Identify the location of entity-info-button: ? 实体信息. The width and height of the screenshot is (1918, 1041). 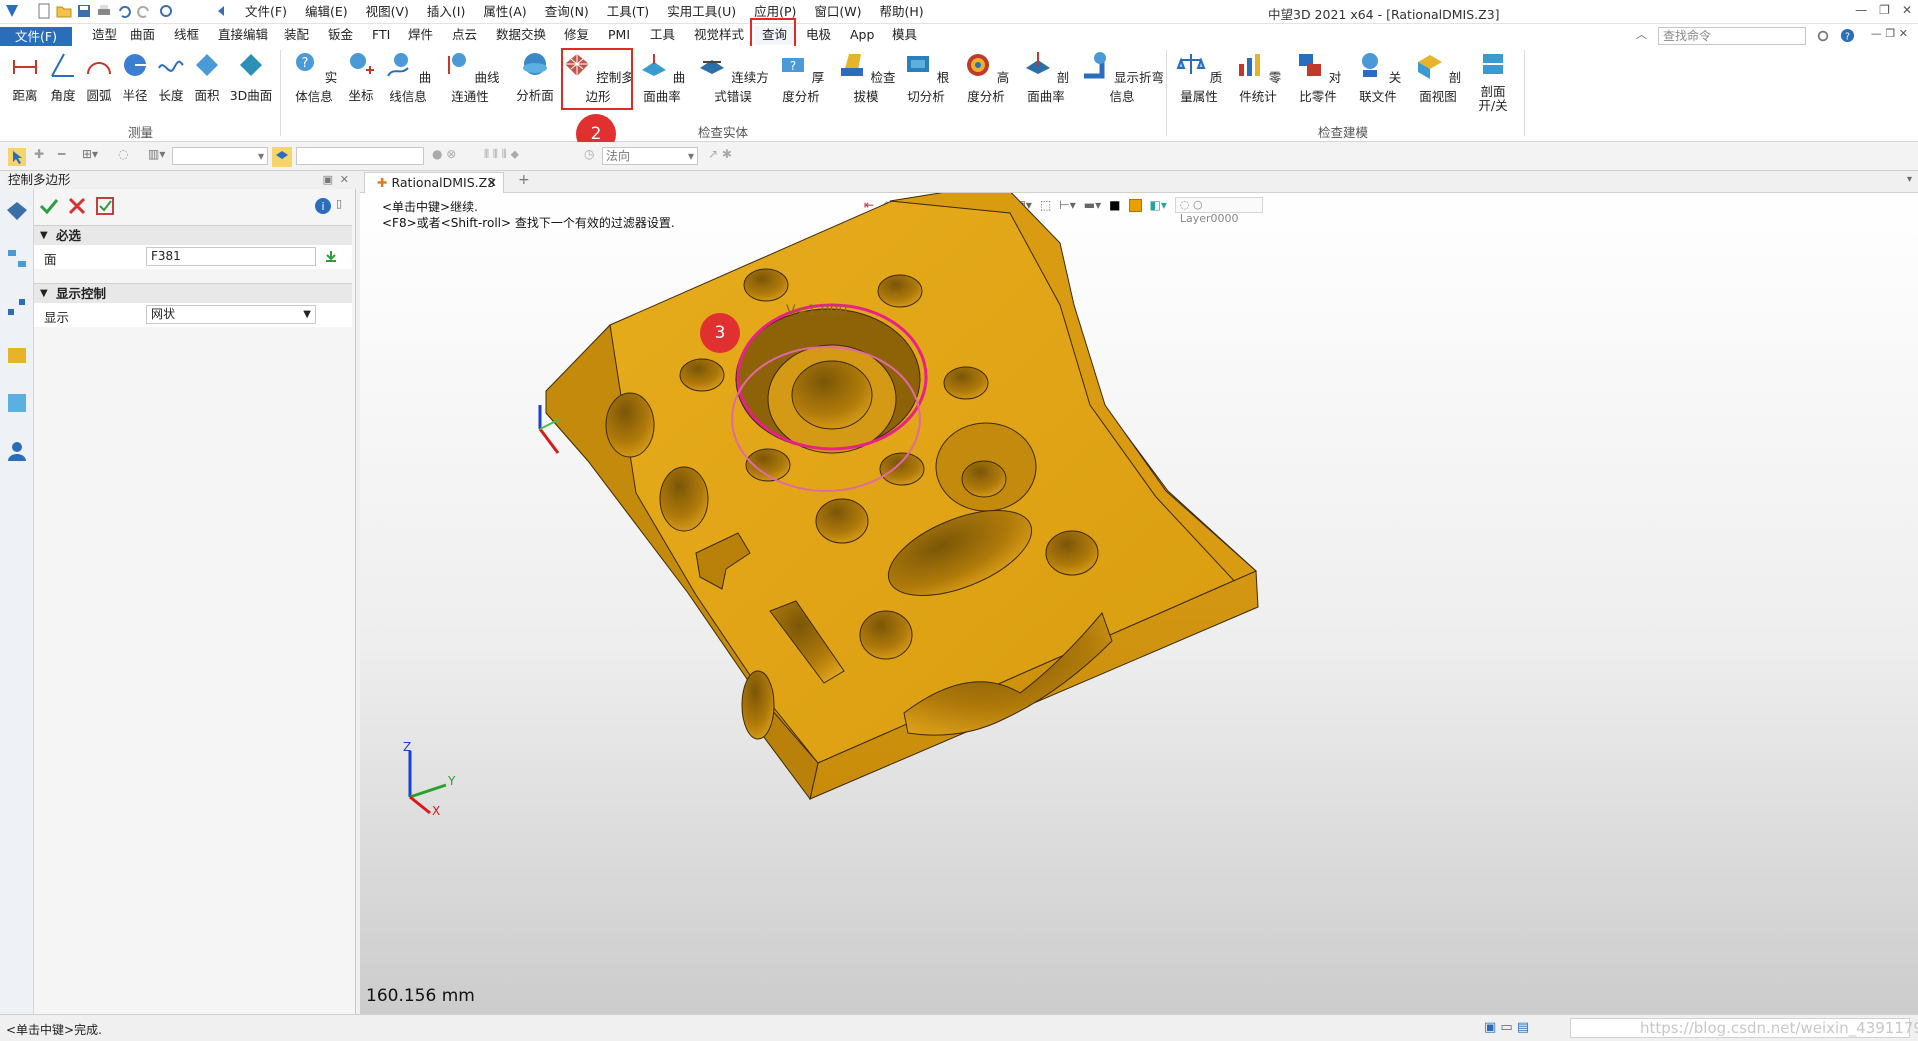
(314, 77).